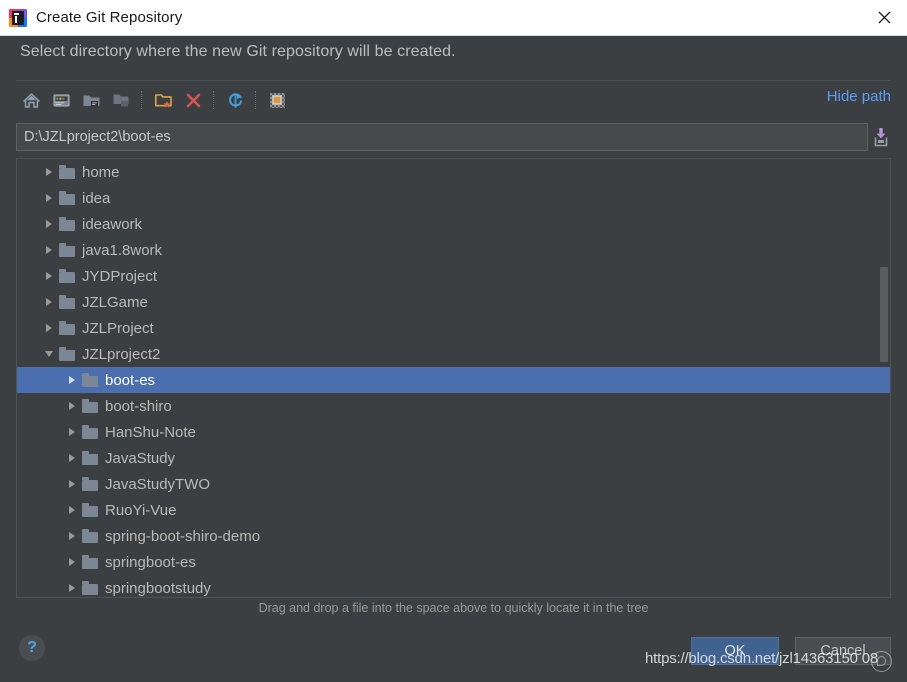 This screenshot has width=907, height=682. Describe the element at coordinates (453, 562) in the screenshot. I see `tree-row: springboot-es` at that location.